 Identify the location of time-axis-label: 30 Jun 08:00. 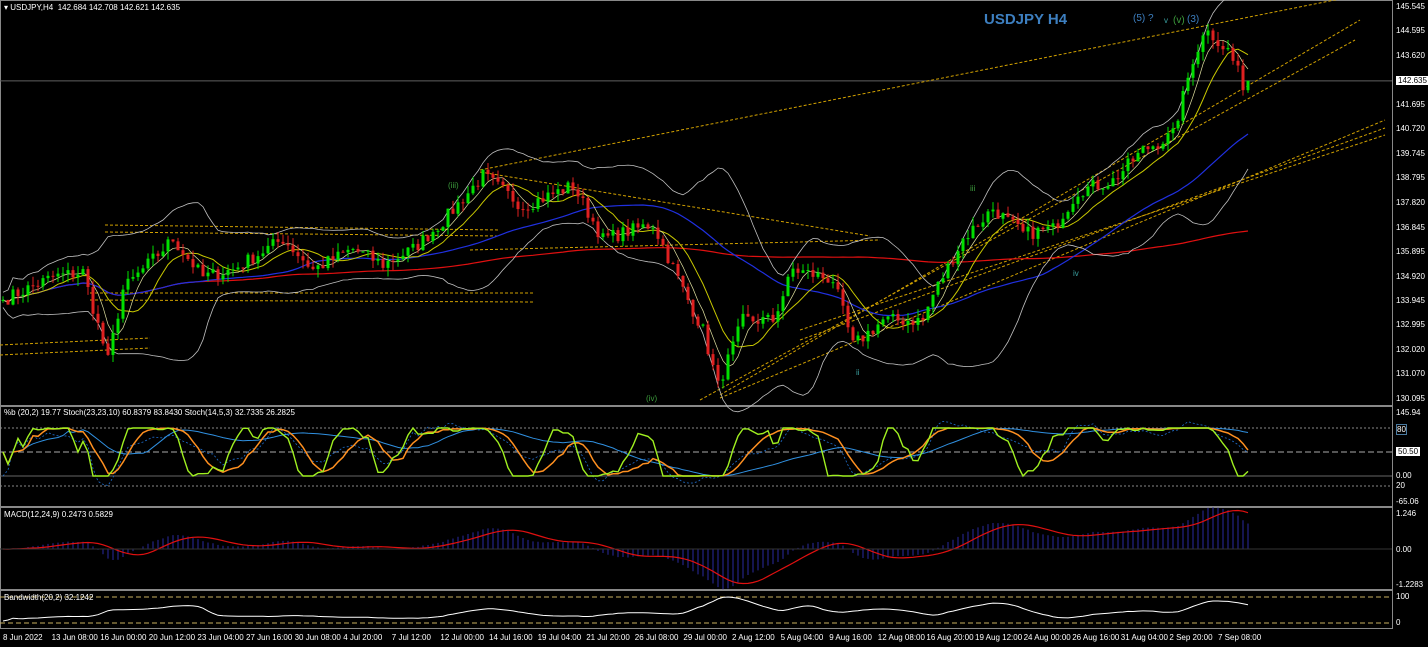
(317, 637).